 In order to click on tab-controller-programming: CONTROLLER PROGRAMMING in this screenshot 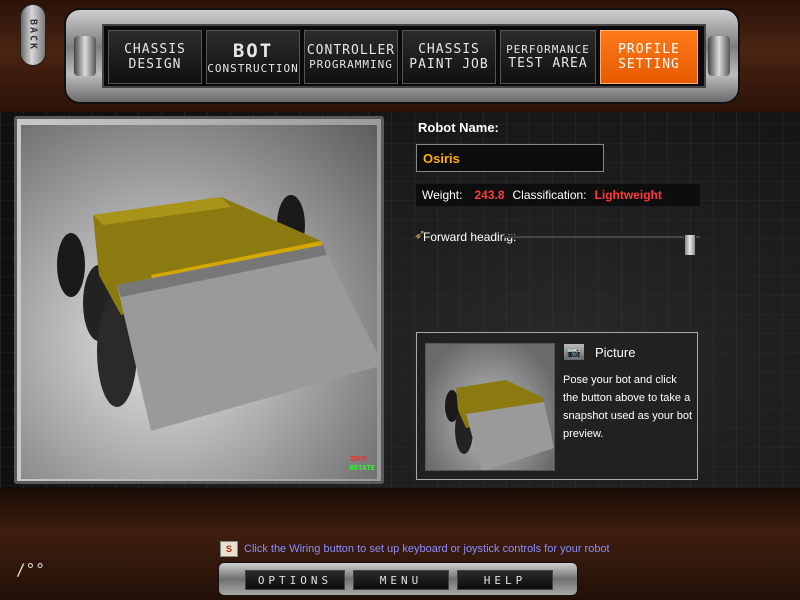, I will do `click(351, 57)`.